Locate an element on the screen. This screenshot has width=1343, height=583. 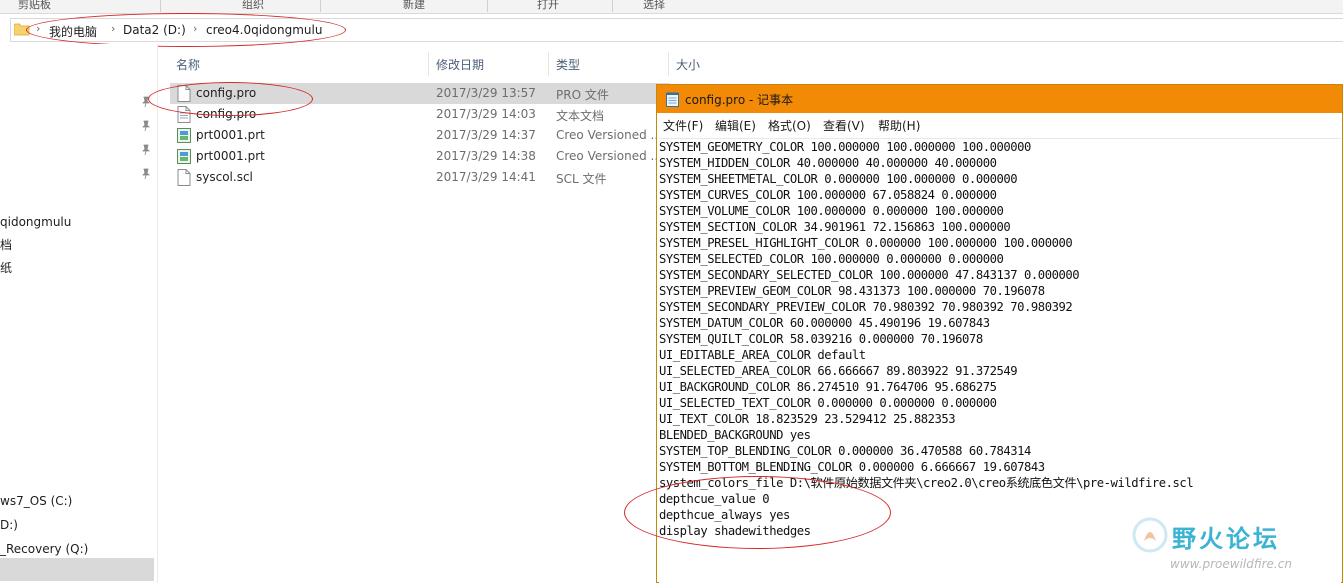
watermark-title: 野火论坛 is located at coordinates (1226, 539).